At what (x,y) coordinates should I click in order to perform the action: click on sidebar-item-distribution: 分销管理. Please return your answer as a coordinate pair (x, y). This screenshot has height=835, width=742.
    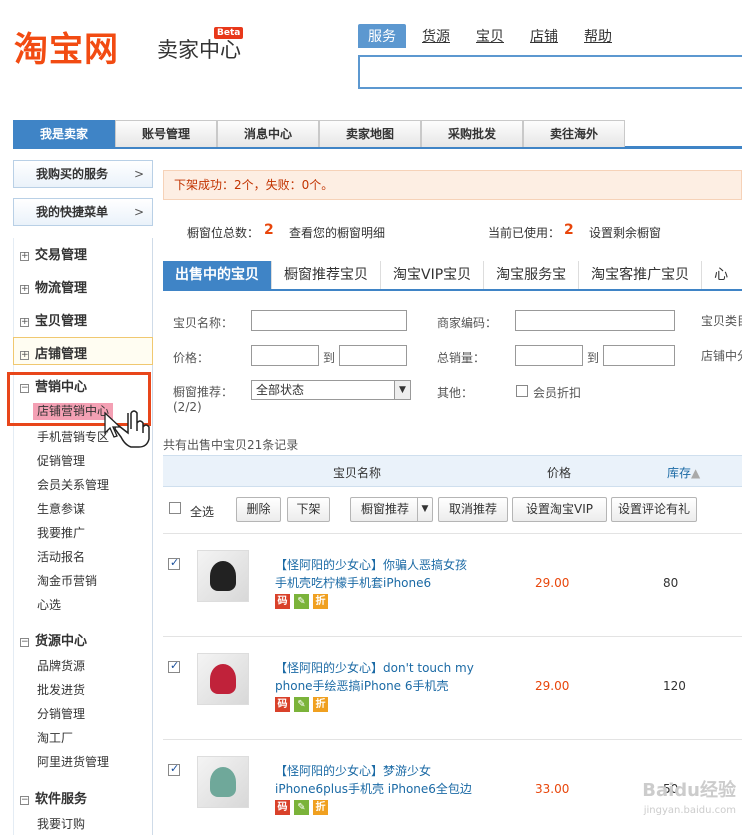
    Looking at the image, I should click on (61, 713).